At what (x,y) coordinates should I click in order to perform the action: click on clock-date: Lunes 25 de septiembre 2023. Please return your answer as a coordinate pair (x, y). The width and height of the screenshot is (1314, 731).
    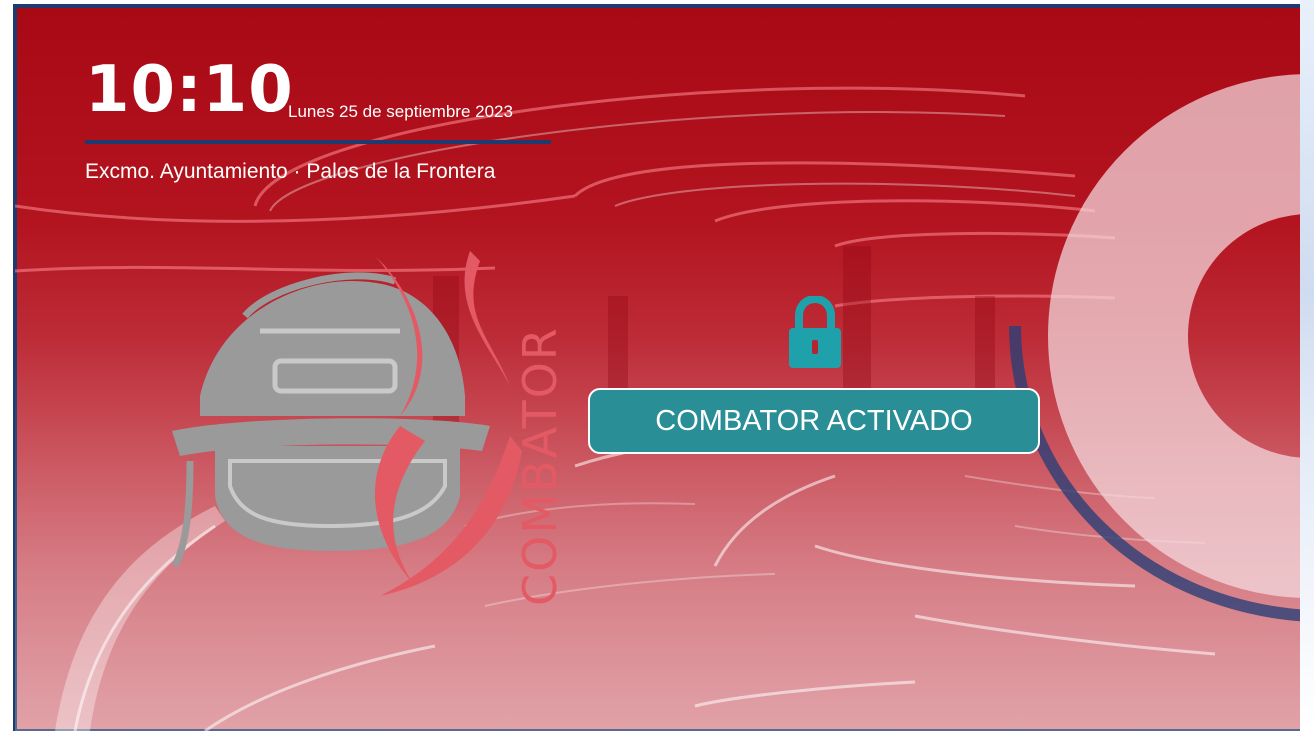
    Looking at the image, I should click on (400, 111).